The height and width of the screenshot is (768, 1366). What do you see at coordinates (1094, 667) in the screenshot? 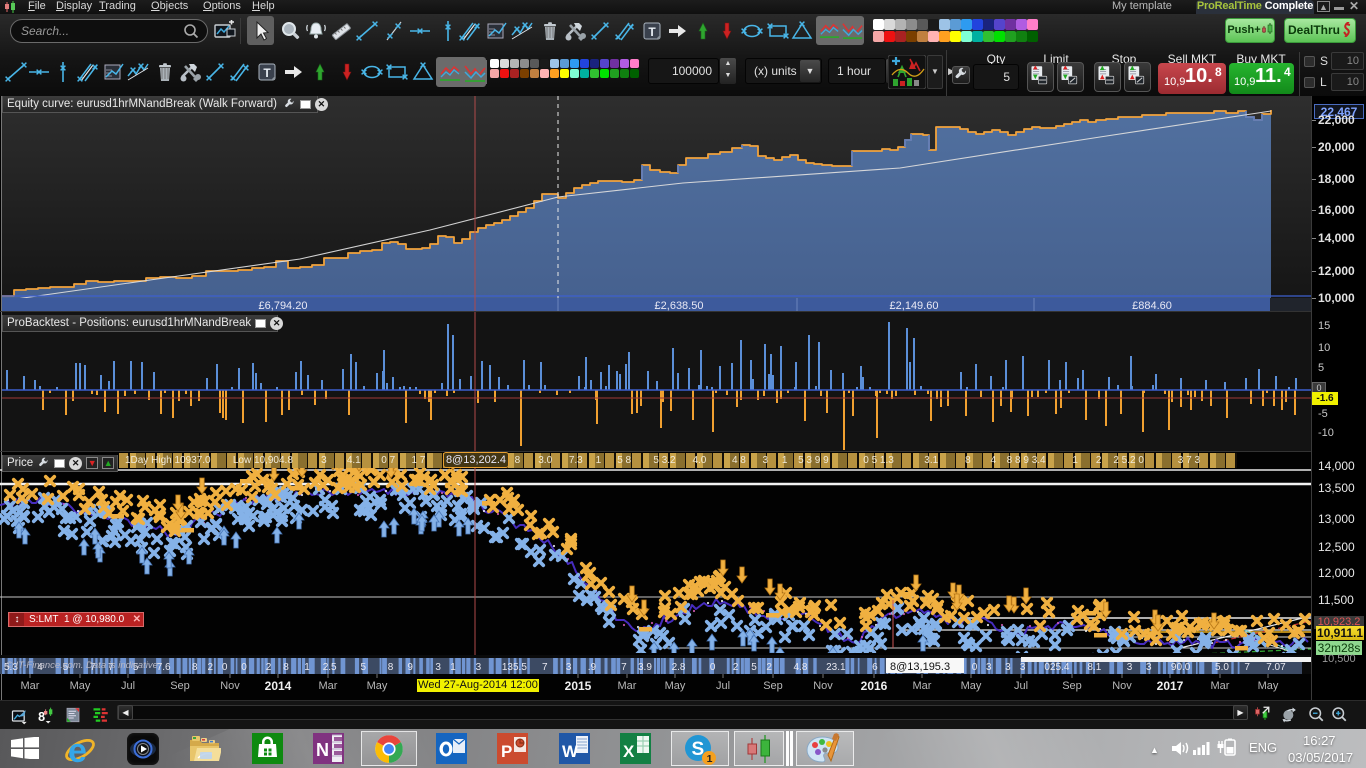
I see `svg-text: 8.1` at bounding box center [1094, 667].